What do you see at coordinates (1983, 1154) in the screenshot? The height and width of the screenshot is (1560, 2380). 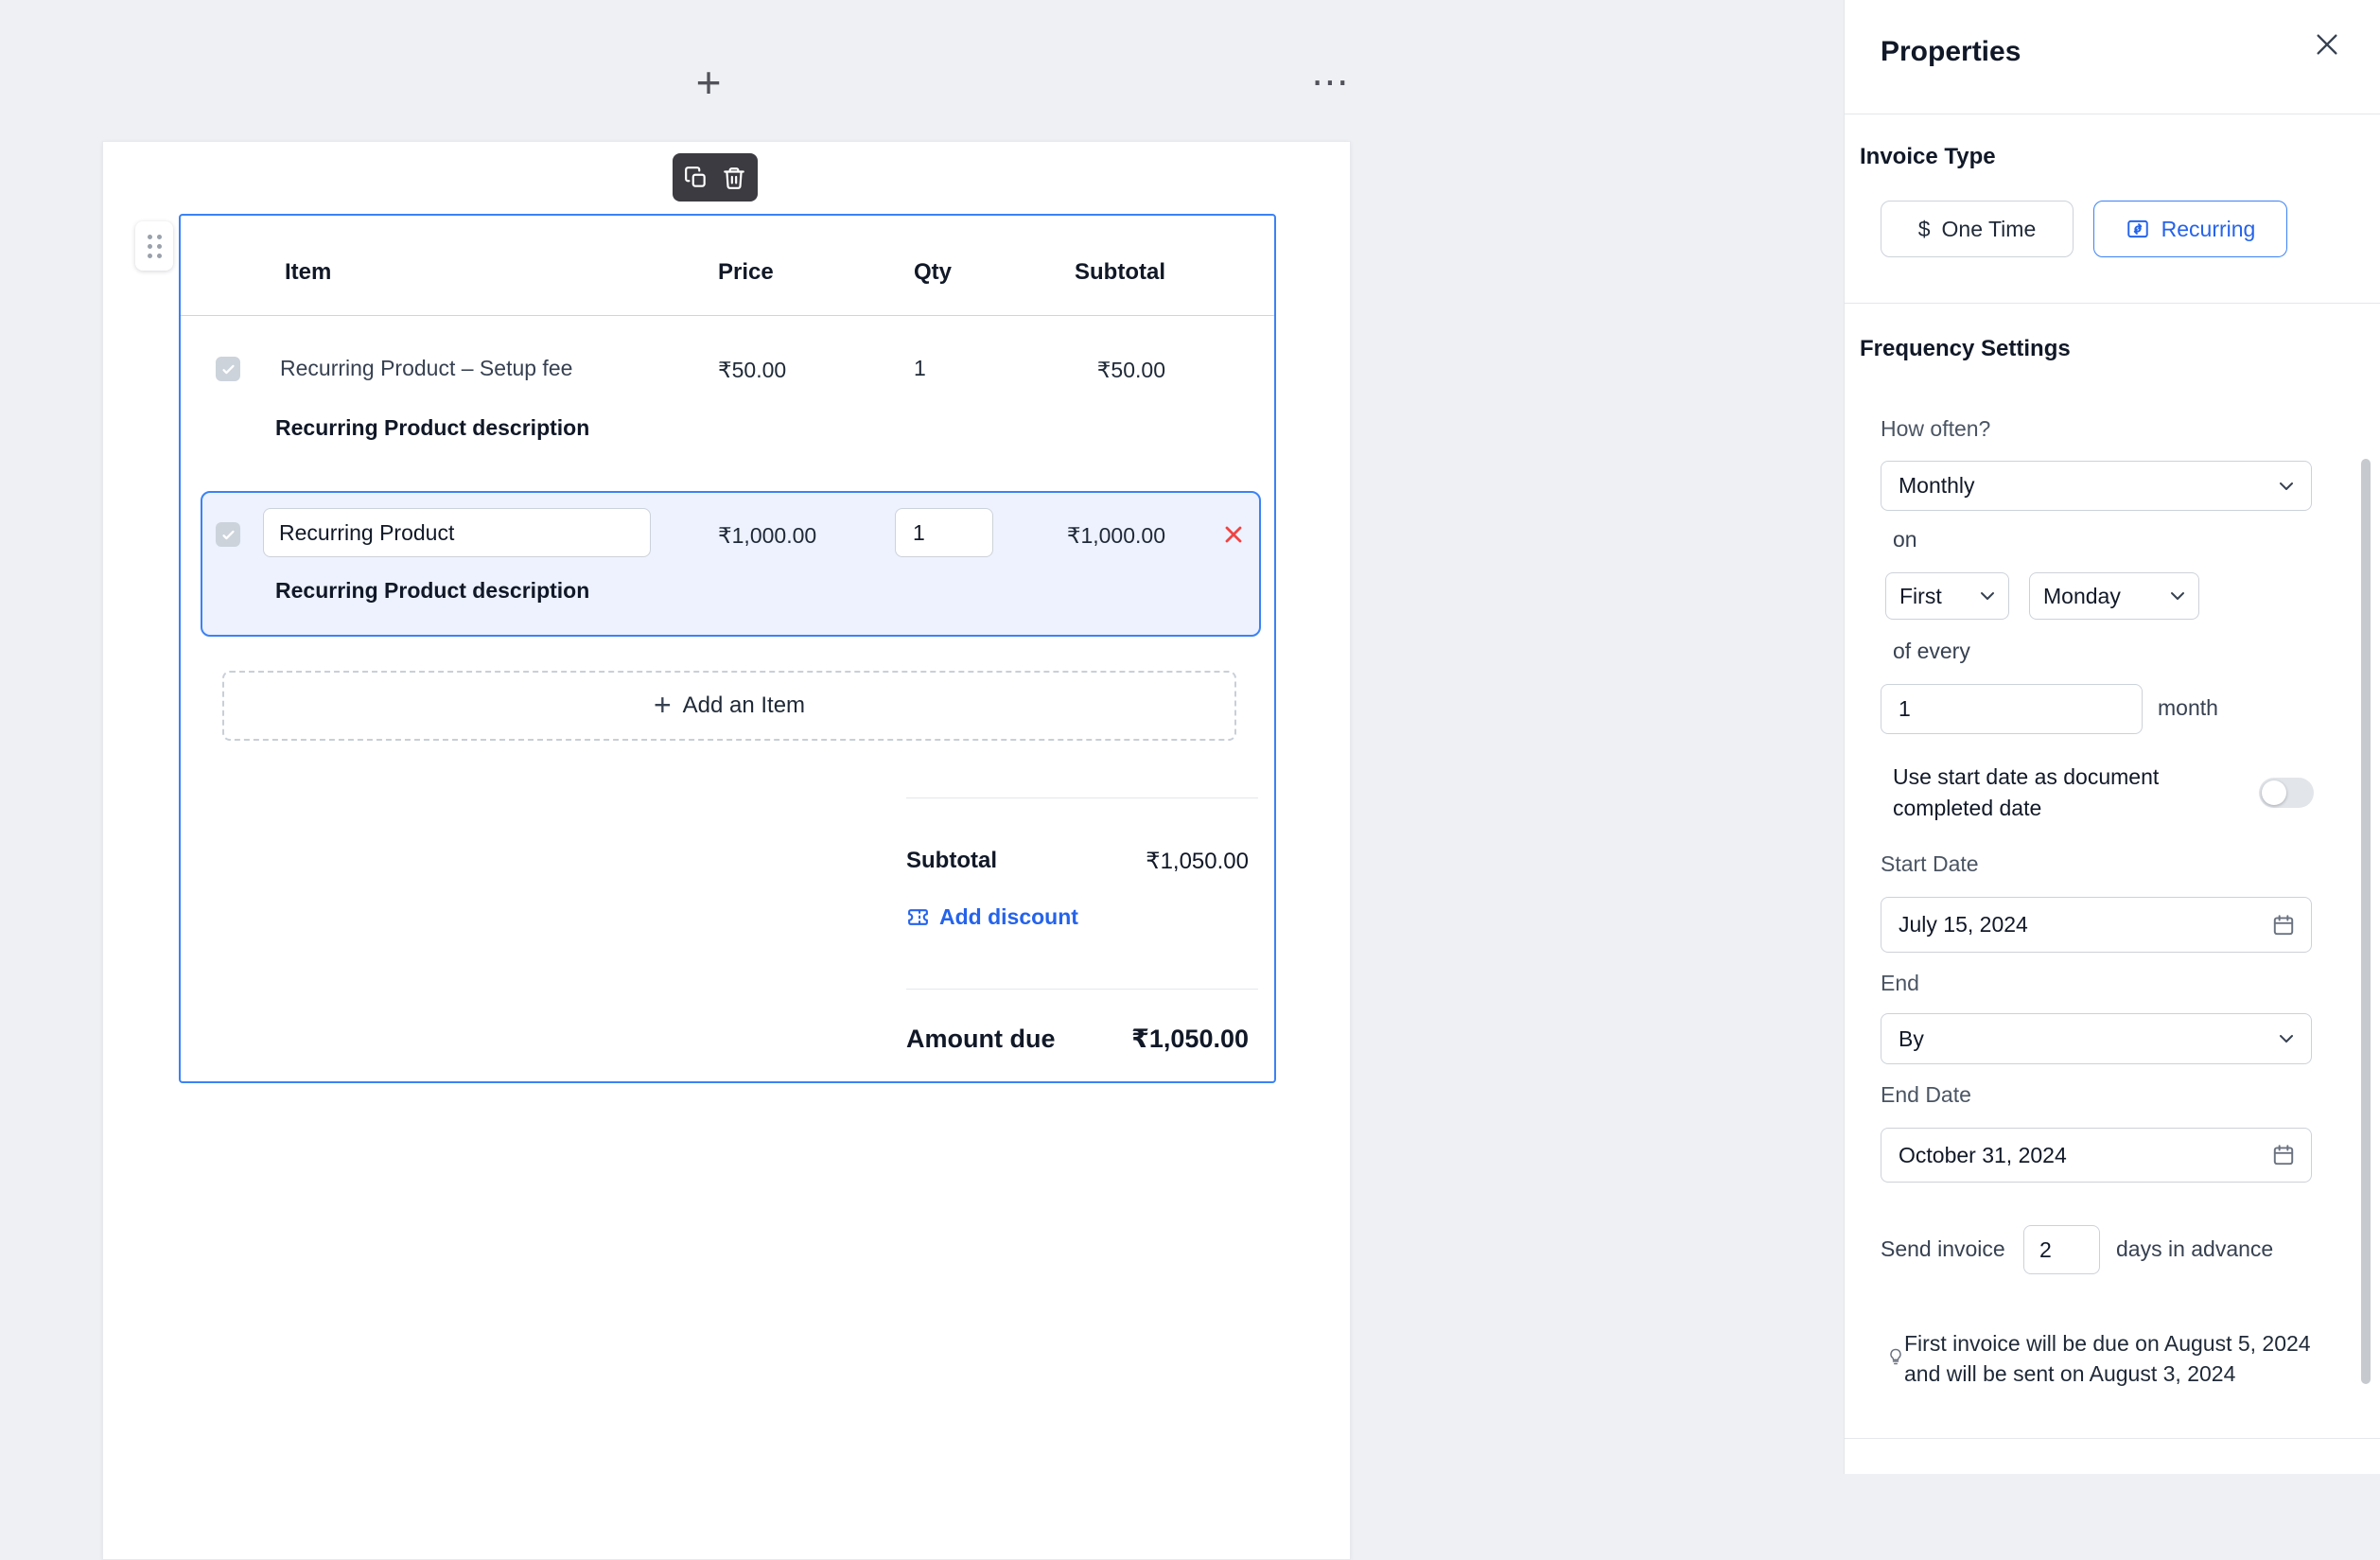 I see `end-date-value: October 31, 2024` at bounding box center [1983, 1154].